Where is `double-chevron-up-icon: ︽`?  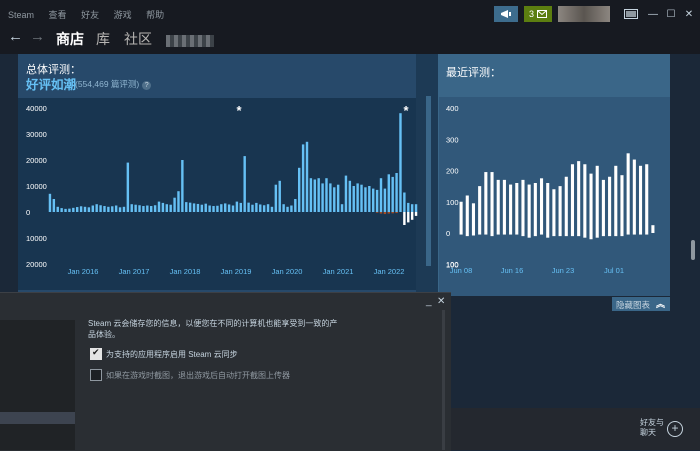 double-chevron-up-icon: ︽ is located at coordinates (660, 304).